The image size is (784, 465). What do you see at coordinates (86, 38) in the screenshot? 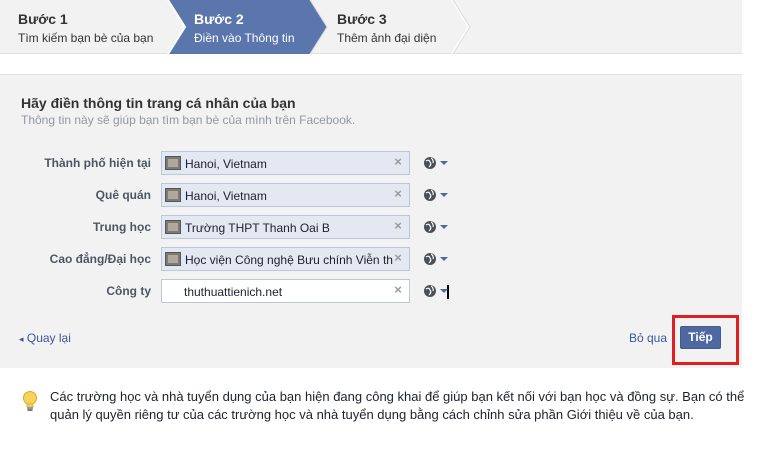
I see `step-description: Tìm kiếm bạn bè của bạn` at bounding box center [86, 38].